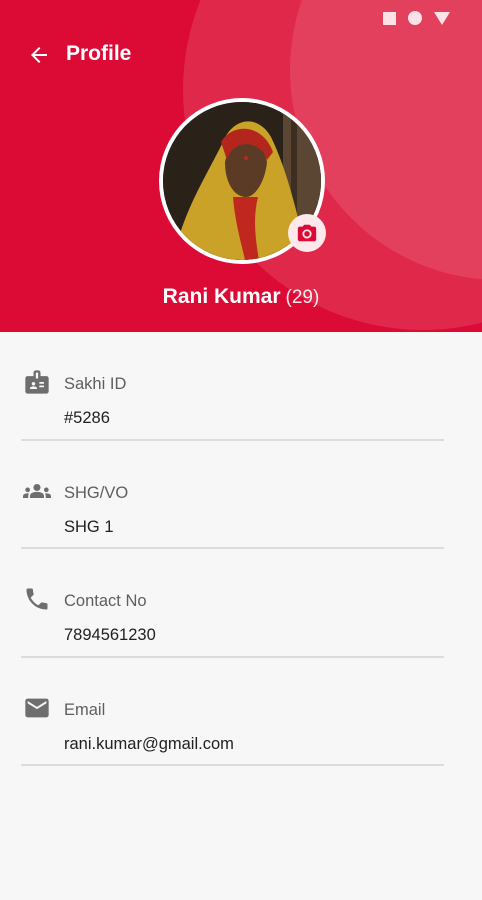  What do you see at coordinates (89, 526) in the screenshot?
I see `info-value: SHG 1` at bounding box center [89, 526].